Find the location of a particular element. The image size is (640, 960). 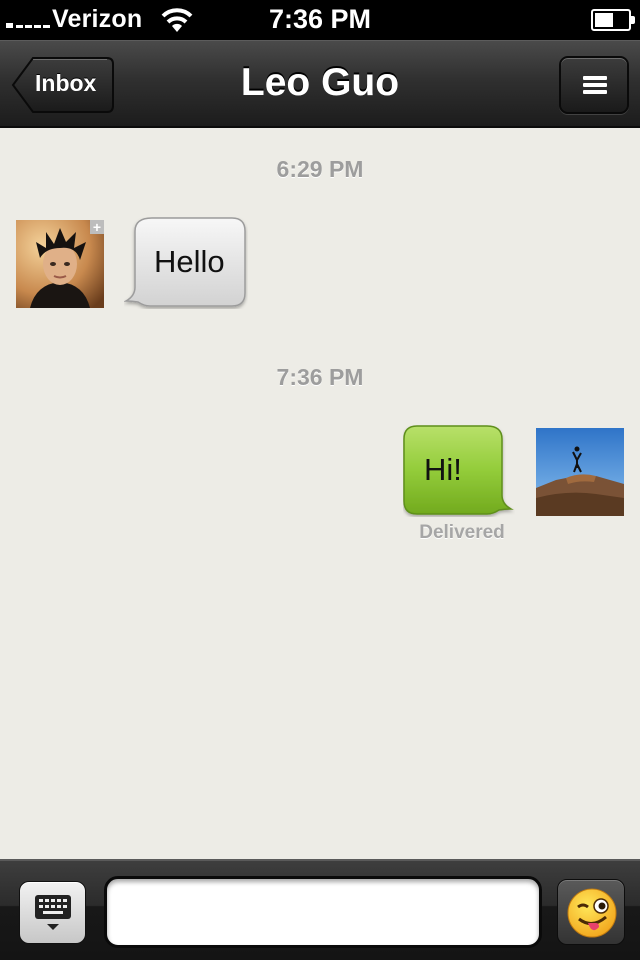

emoji-button is located at coordinates (591, 912).